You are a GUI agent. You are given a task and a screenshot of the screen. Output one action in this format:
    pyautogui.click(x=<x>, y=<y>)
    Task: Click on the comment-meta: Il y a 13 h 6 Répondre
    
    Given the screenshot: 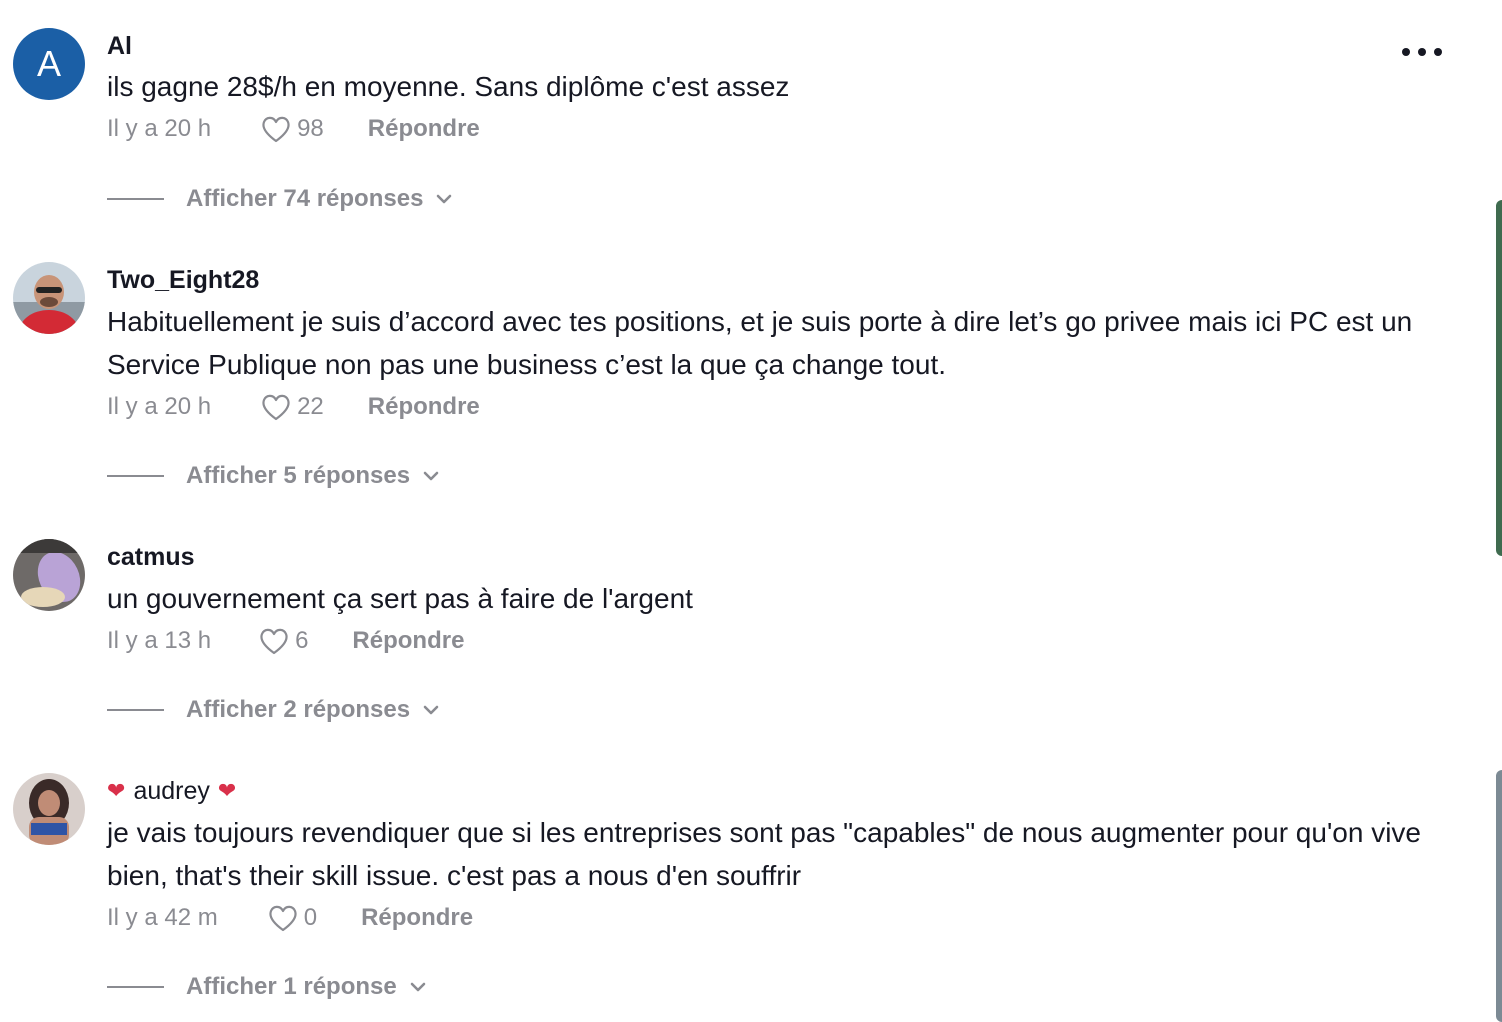 What is the action you would take?
    pyautogui.click(x=778, y=641)
    